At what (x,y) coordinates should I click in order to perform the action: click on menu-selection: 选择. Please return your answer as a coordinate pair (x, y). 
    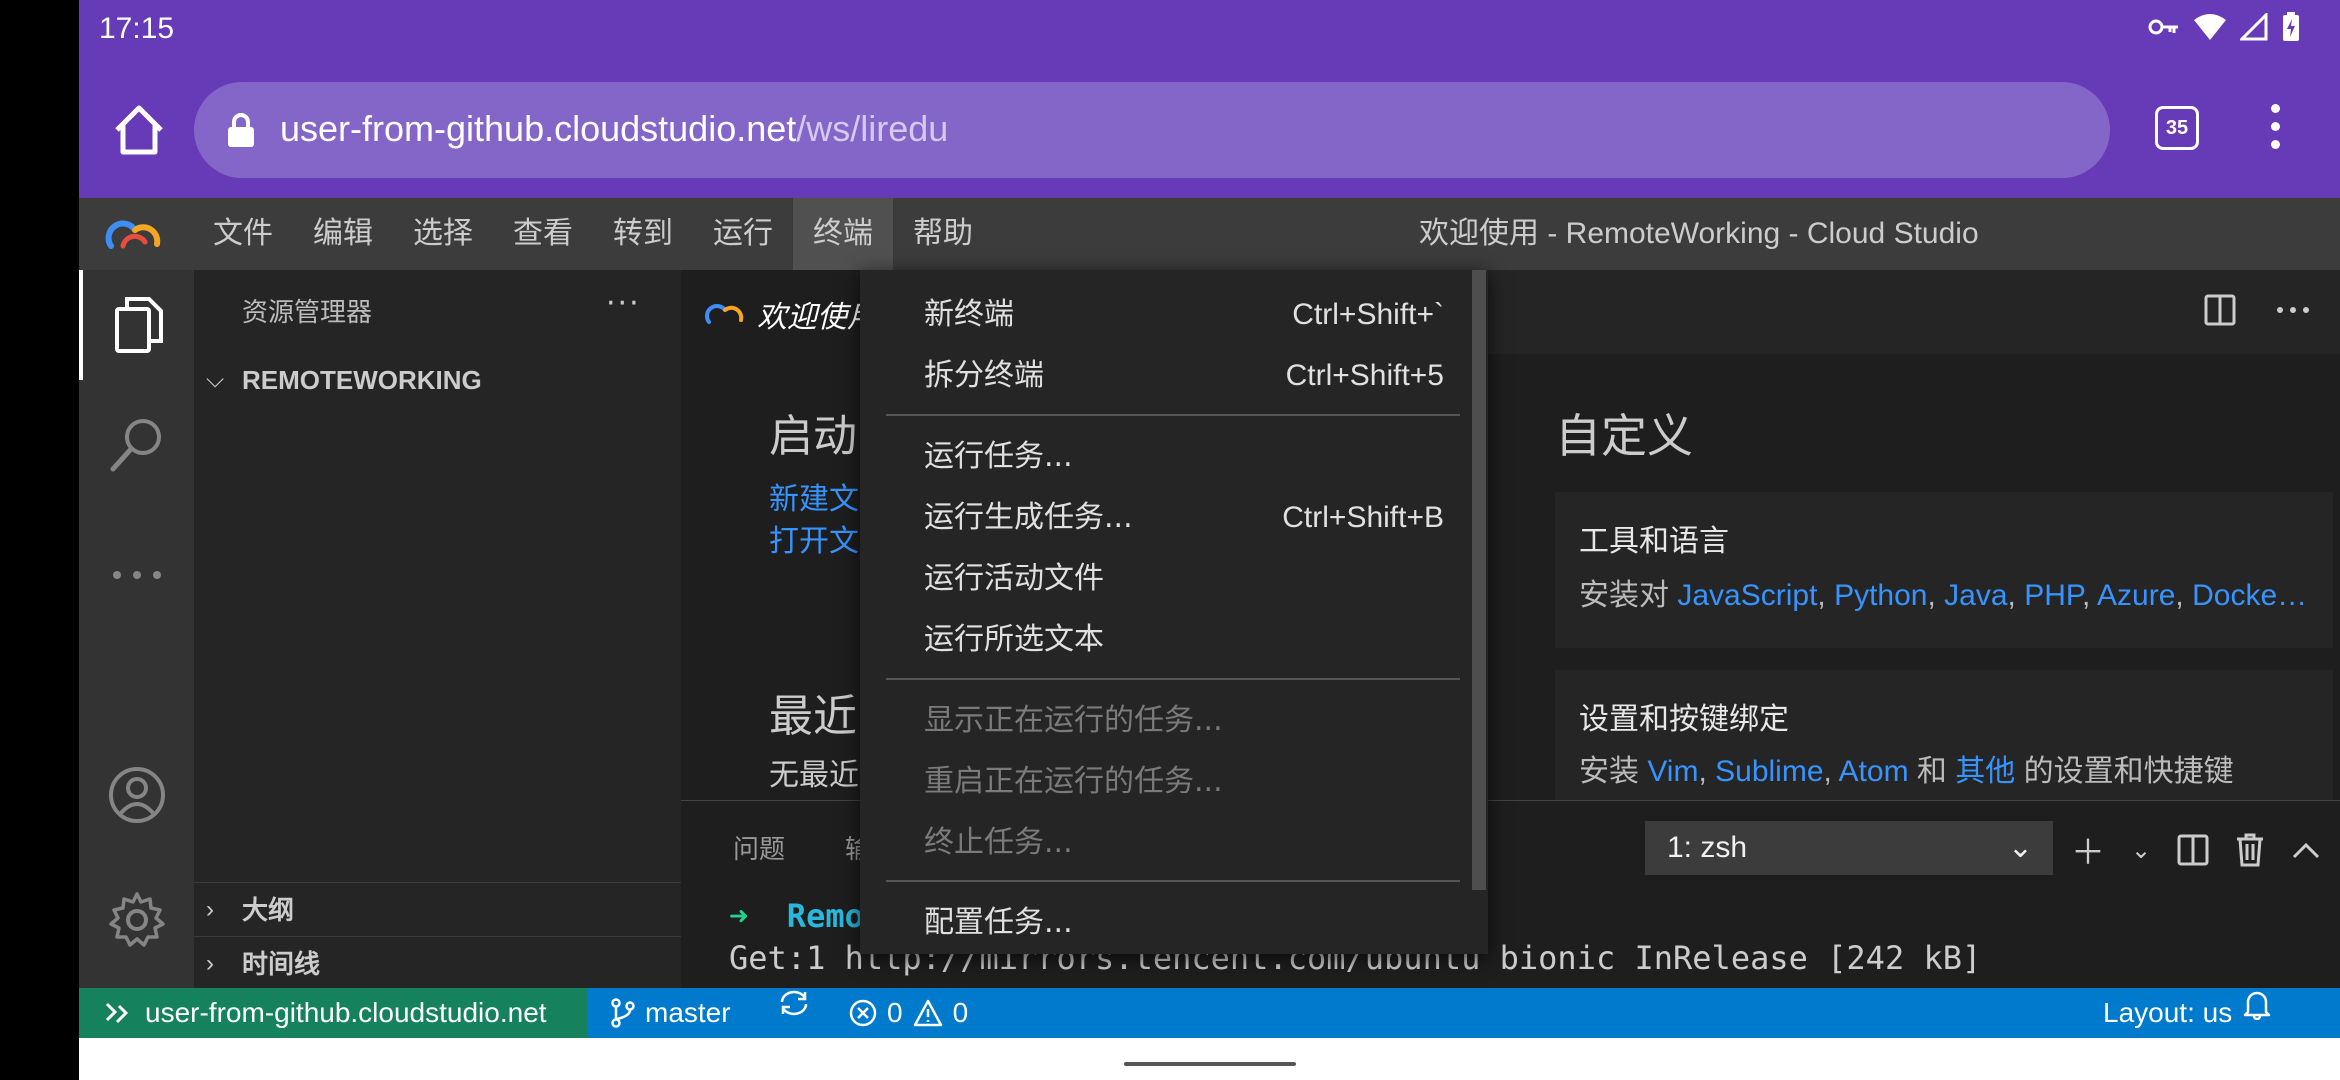
    Looking at the image, I should click on (443, 234).